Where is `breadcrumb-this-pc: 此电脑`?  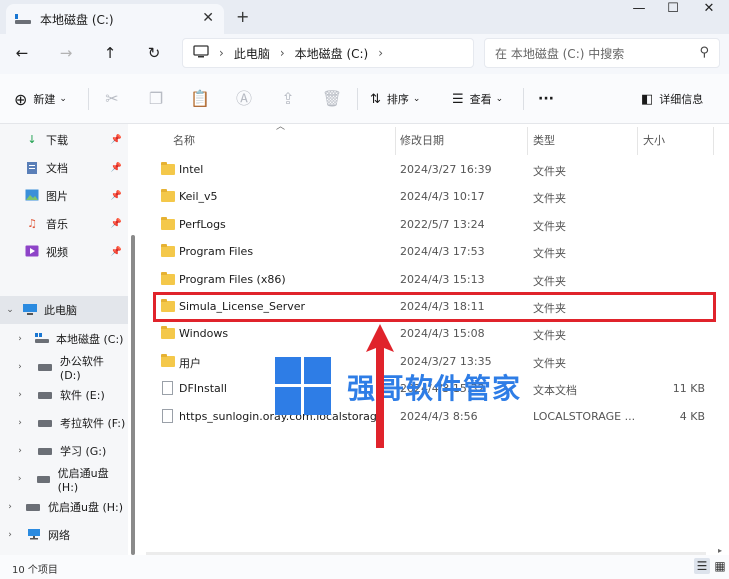
breadcrumb-this-pc: 此电脑 is located at coordinates (252, 53).